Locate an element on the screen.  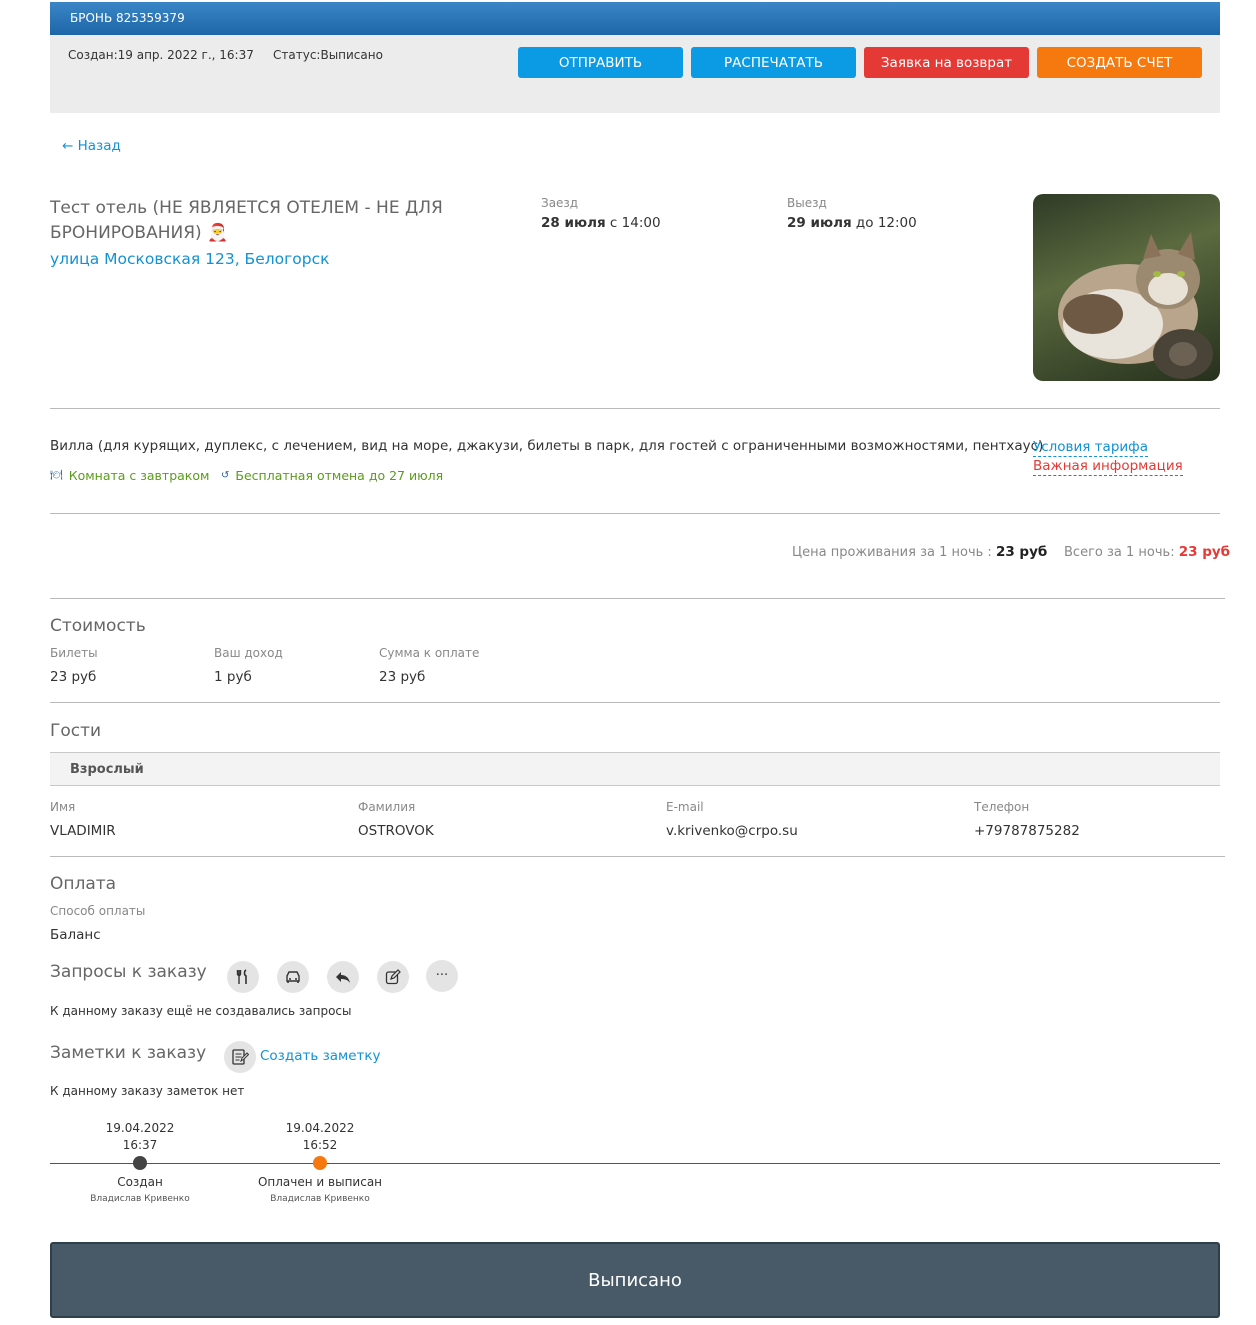
checkin-label: Заезд is located at coordinates (560, 203).